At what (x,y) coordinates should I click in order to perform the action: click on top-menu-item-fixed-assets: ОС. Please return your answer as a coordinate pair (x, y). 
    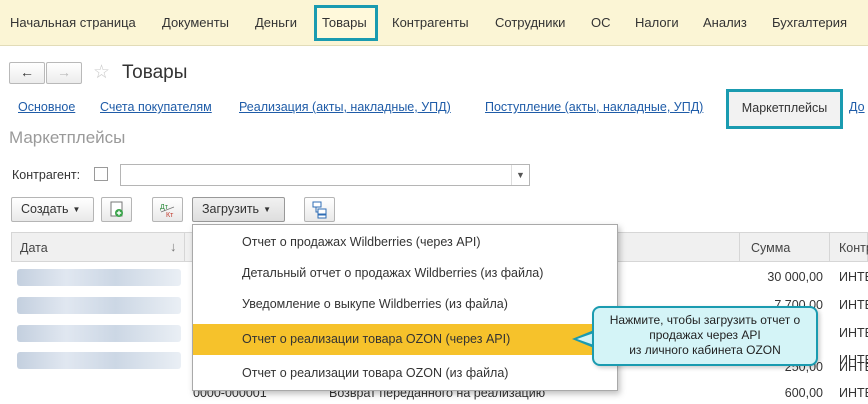
    Looking at the image, I should click on (601, 22).